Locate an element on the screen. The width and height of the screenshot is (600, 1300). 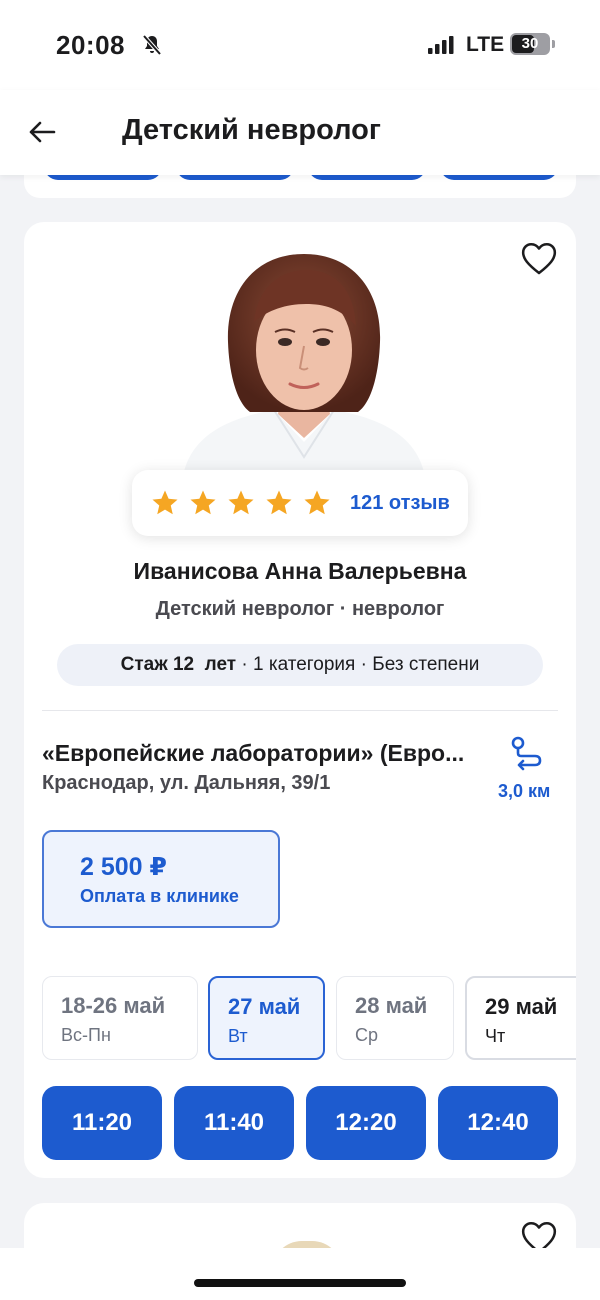
rating-badge: 121 отзыв is located at coordinates (300, 503).